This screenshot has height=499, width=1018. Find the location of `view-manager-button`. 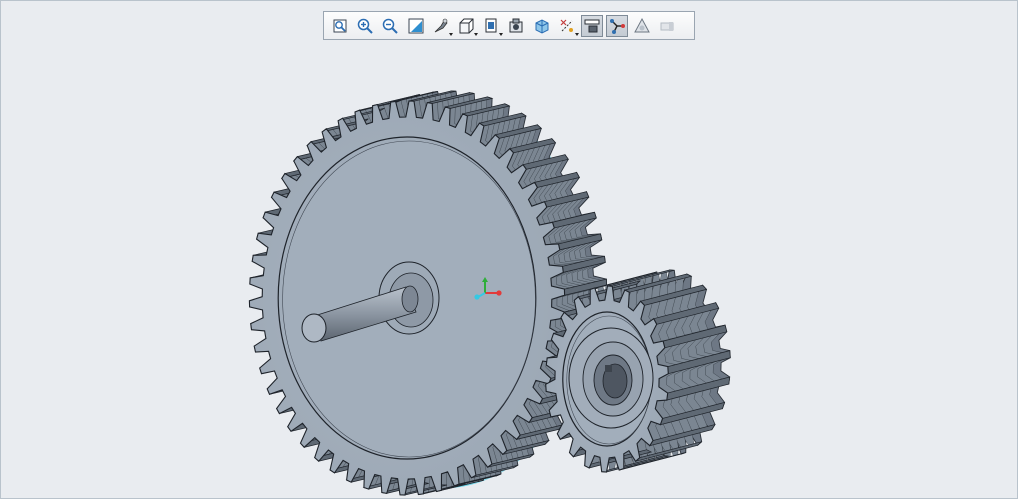

view-manager-button is located at coordinates (492, 26).